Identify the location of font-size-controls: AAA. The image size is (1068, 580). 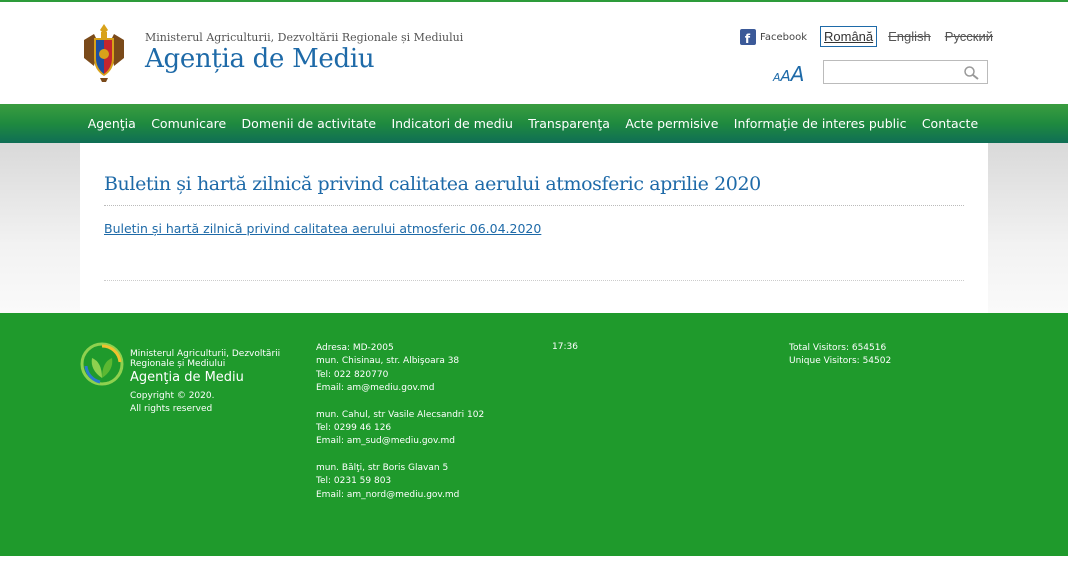
(788, 74).